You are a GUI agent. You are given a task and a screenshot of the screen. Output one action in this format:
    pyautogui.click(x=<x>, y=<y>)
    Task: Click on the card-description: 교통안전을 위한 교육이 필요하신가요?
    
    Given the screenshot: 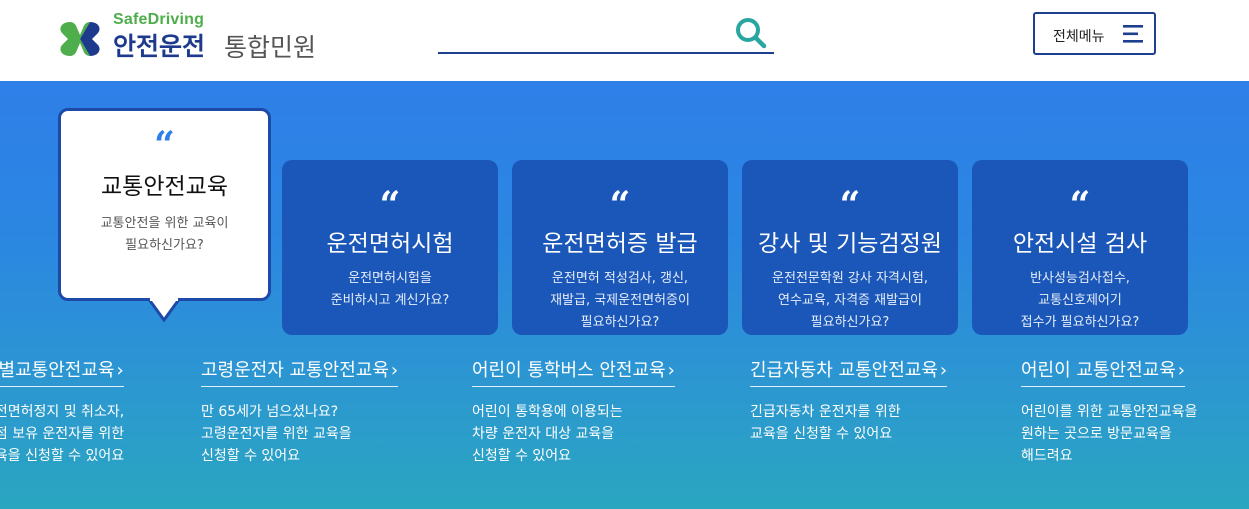 What is the action you would take?
    pyautogui.click(x=164, y=234)
    